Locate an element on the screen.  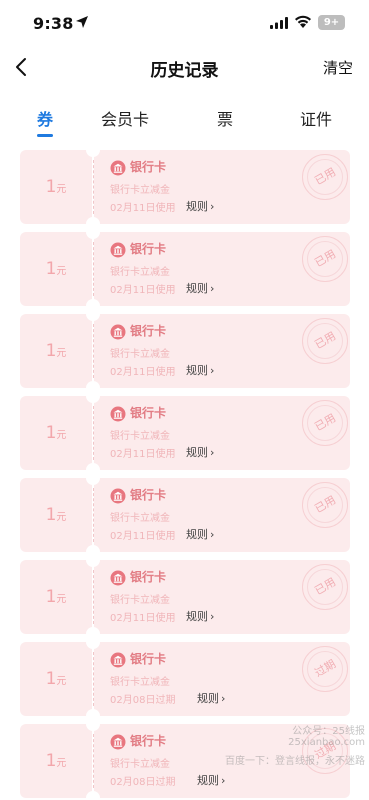
cellular-signal-icon is located at coordinates (279, 23).